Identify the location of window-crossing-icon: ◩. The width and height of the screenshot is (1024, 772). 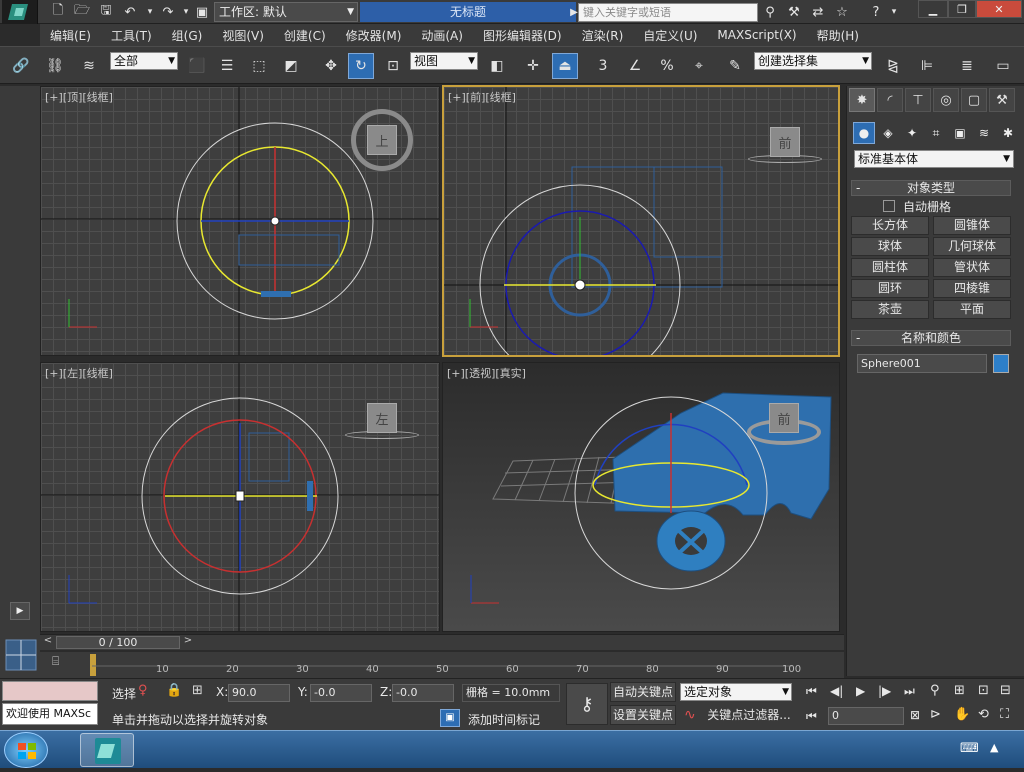
(291, 66).